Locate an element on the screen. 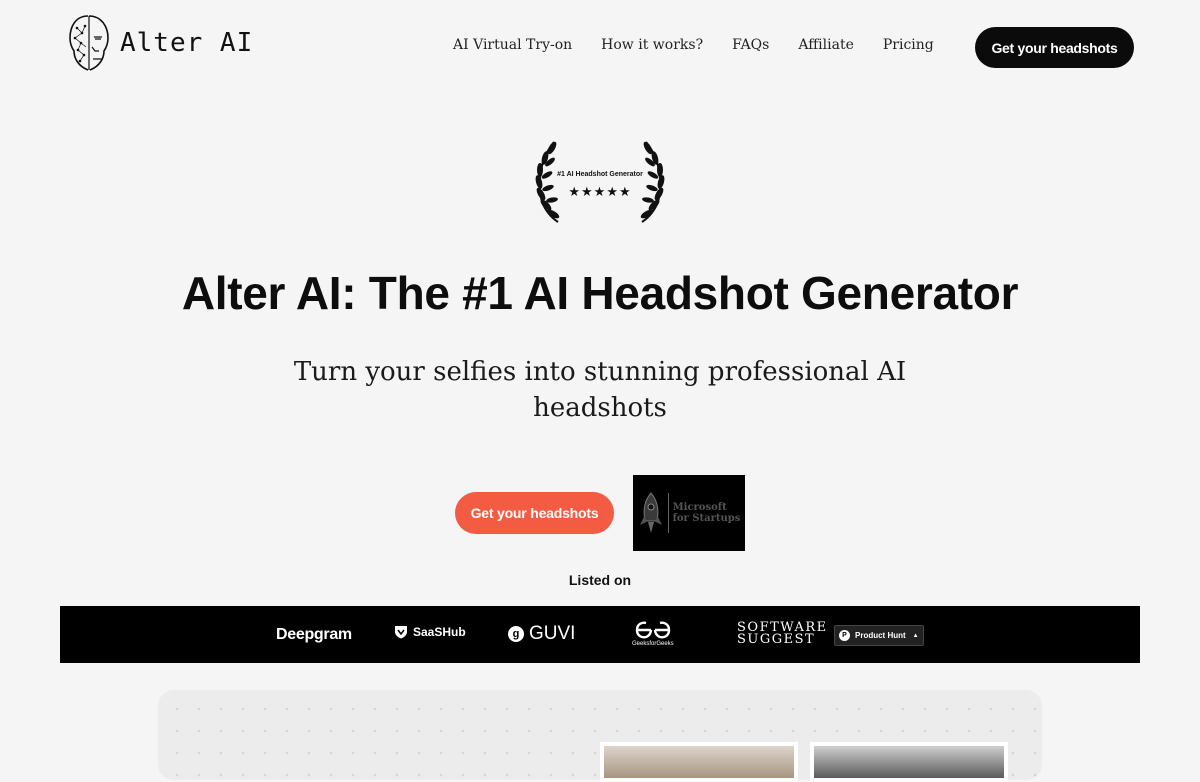 The image size is (1200, 782). guvi-logo: g GUVI is located at coordinates (541, 634).